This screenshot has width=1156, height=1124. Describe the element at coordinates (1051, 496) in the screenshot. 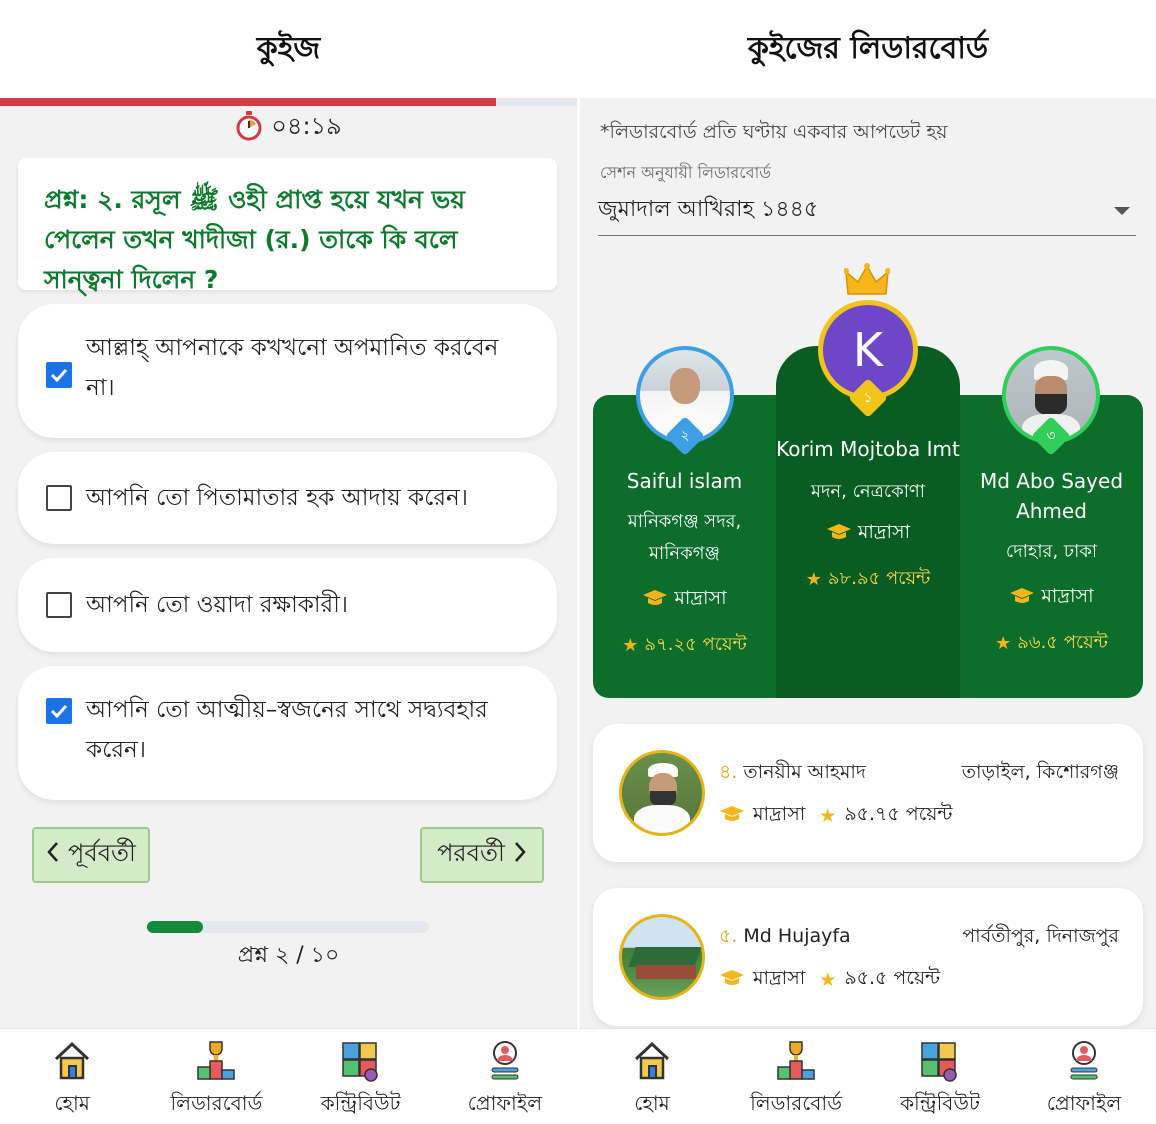

I see `third-place-name: Md Abo Sayed Ahmed` at that location.